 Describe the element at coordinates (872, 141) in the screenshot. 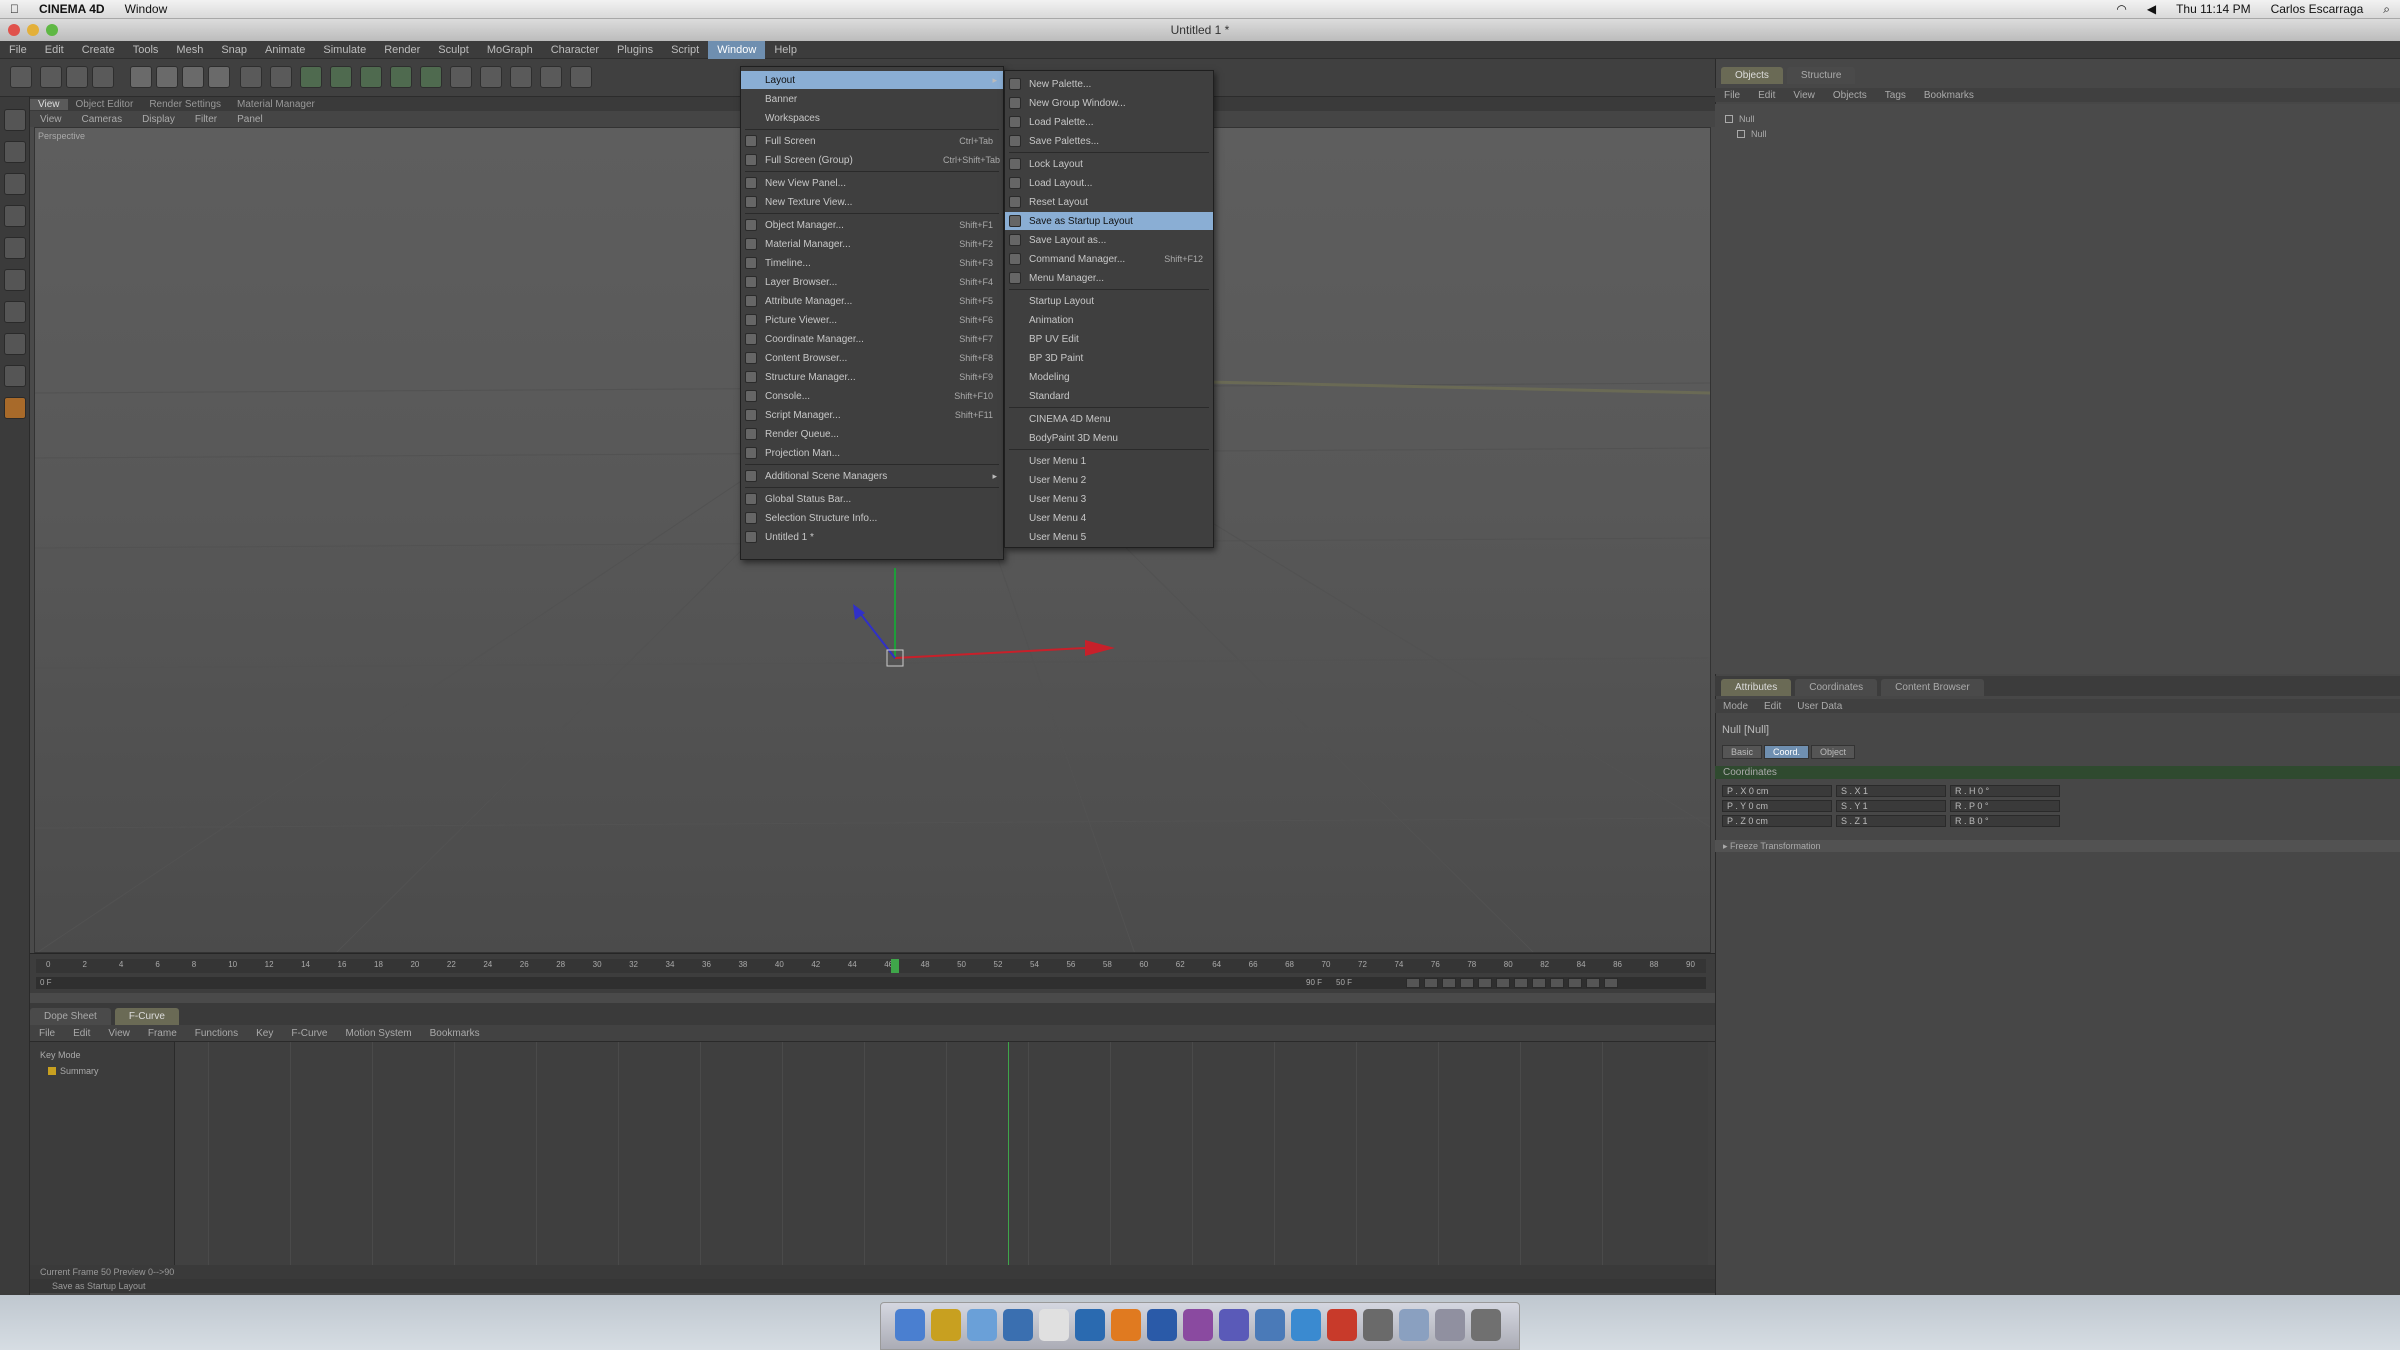

I see `window-menu-item: Full Screen Ctrl+Tab` at that location.